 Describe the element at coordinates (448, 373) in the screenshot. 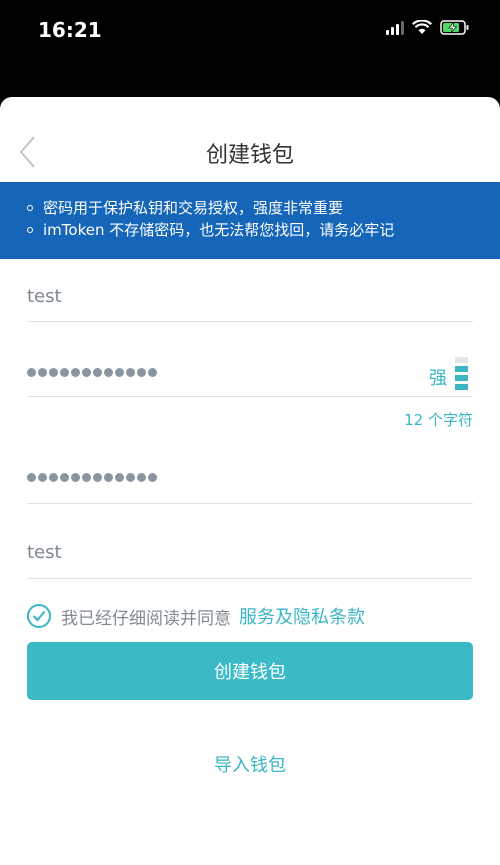

I see `password-strength-indicator: 强` at that location.